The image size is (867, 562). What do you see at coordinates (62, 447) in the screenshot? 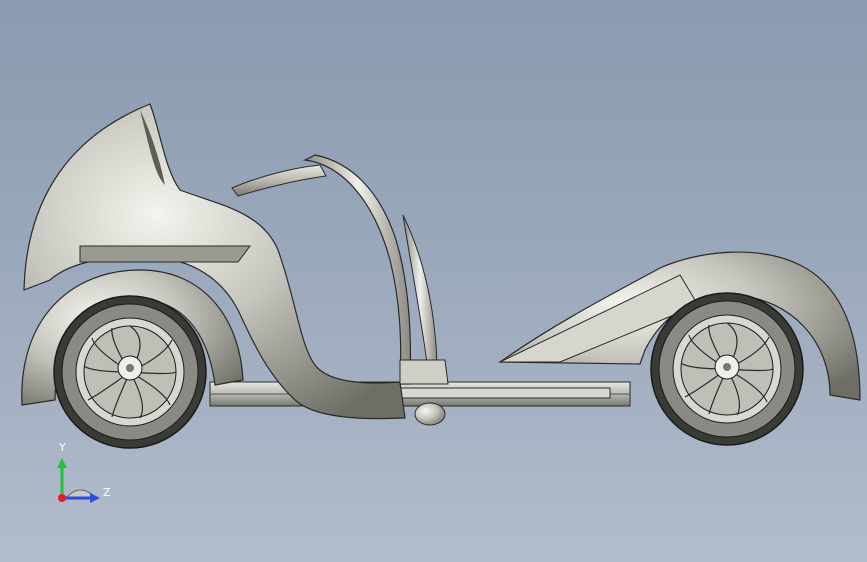
I see `y-axis-label: Y` at bounding box center [62, 447].